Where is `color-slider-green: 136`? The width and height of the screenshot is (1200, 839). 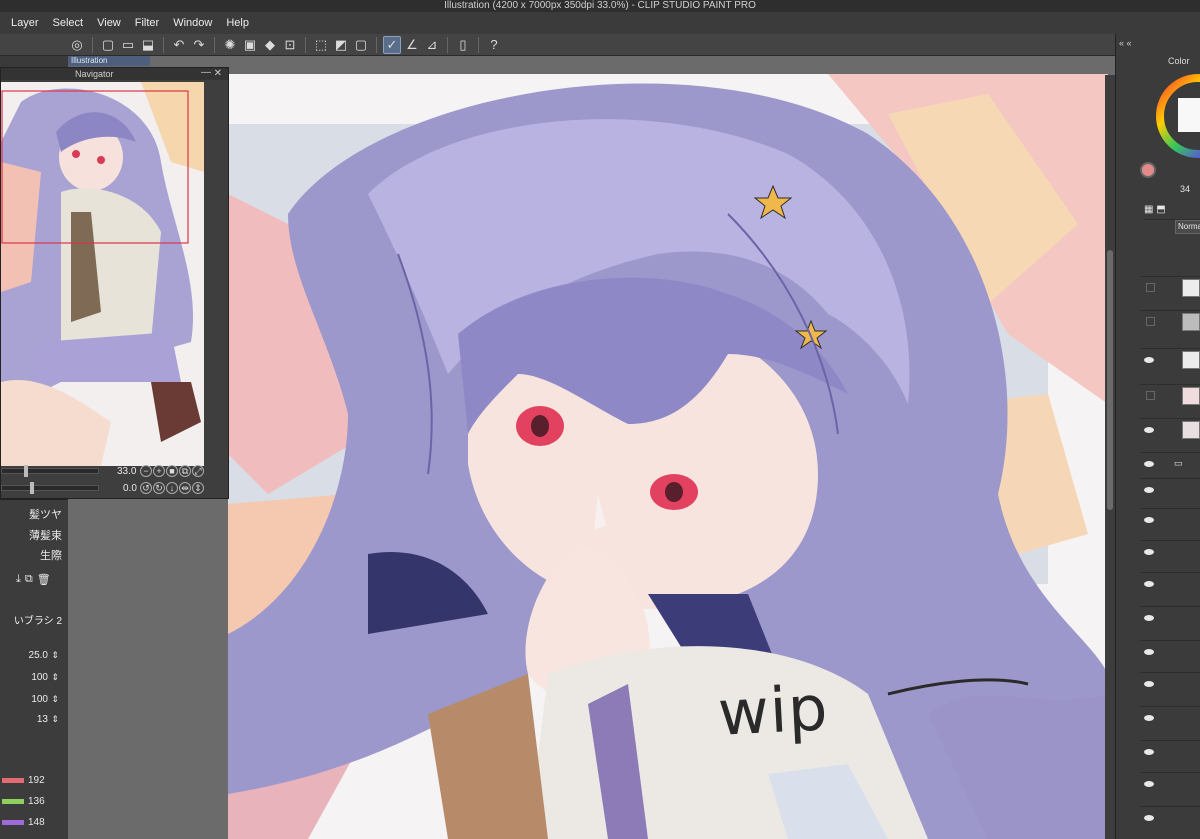
color-slider-green: 136 is located at coordinates (31, 801).